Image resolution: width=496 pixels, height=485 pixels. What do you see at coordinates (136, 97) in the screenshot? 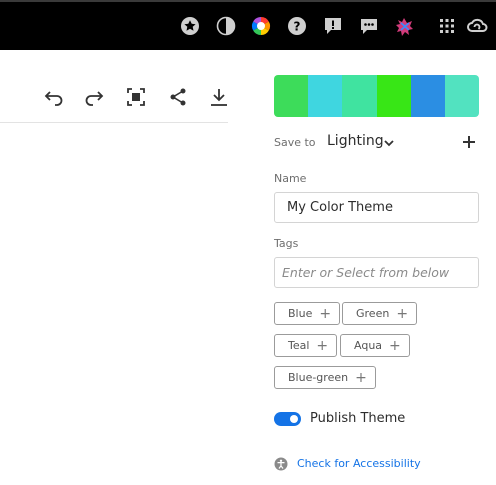
I see `fit-to-screen-icon` at bounding box center [136, 97].